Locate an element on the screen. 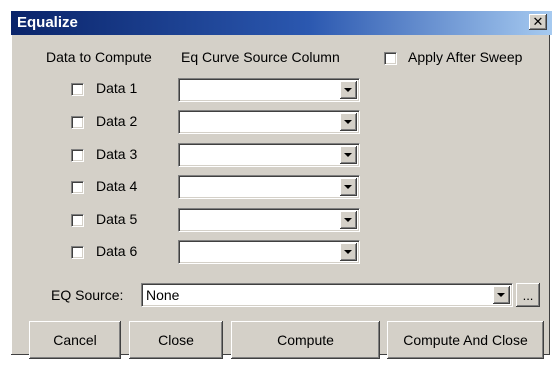 The height and width of the screenshot is (365, 557). apply-after-sweep-label: Apply After Sweep is located at coordinates (465, 57).